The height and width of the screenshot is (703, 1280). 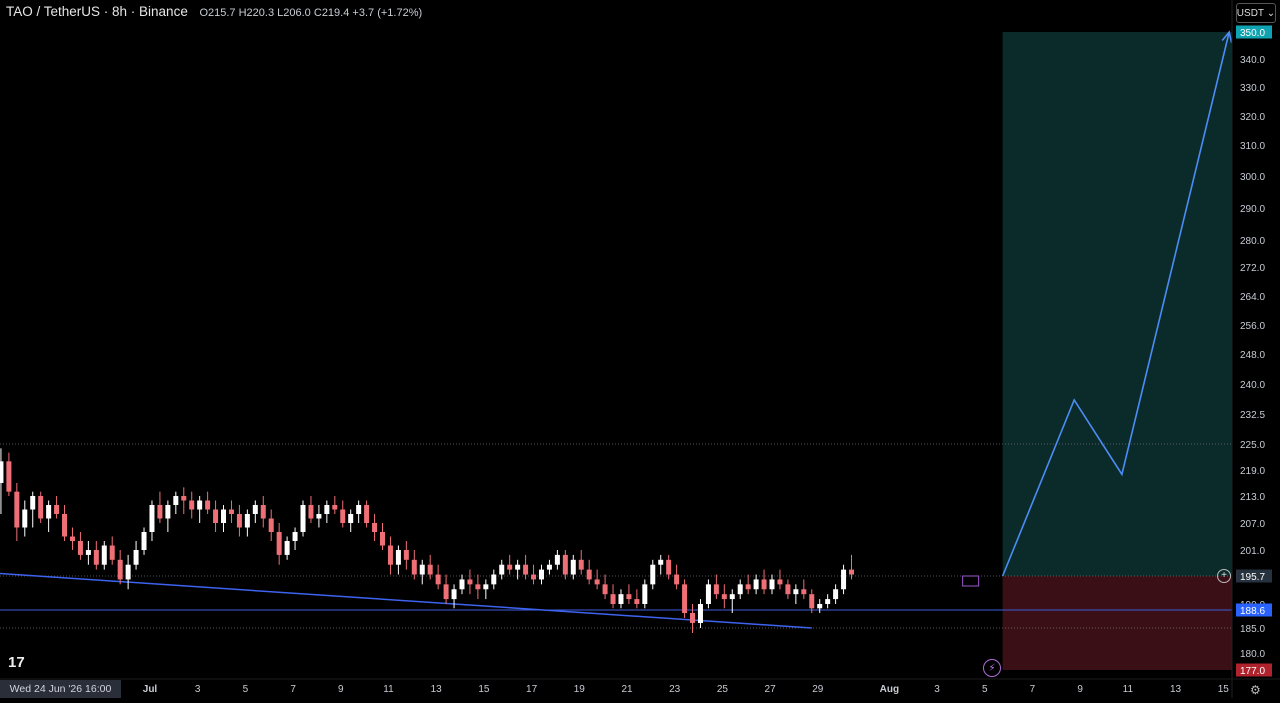 I want to click on time-tick-label: 3, so click(x=937, y=689).